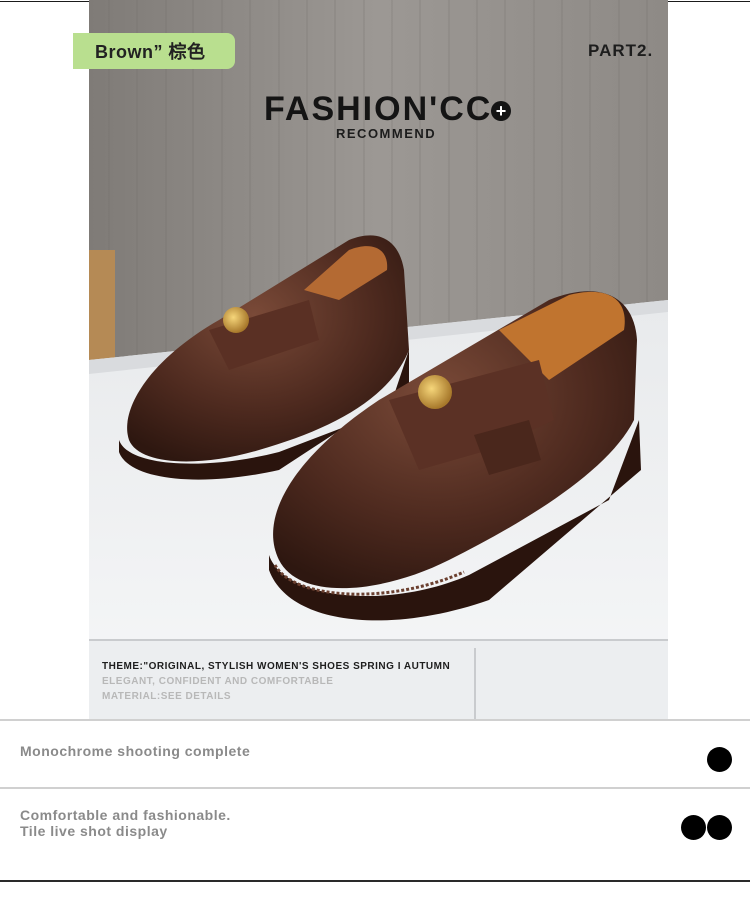 Image resolution: width=750 pixels, height=904 pixels. I want to click on bottom-divider, so click(375, 881).